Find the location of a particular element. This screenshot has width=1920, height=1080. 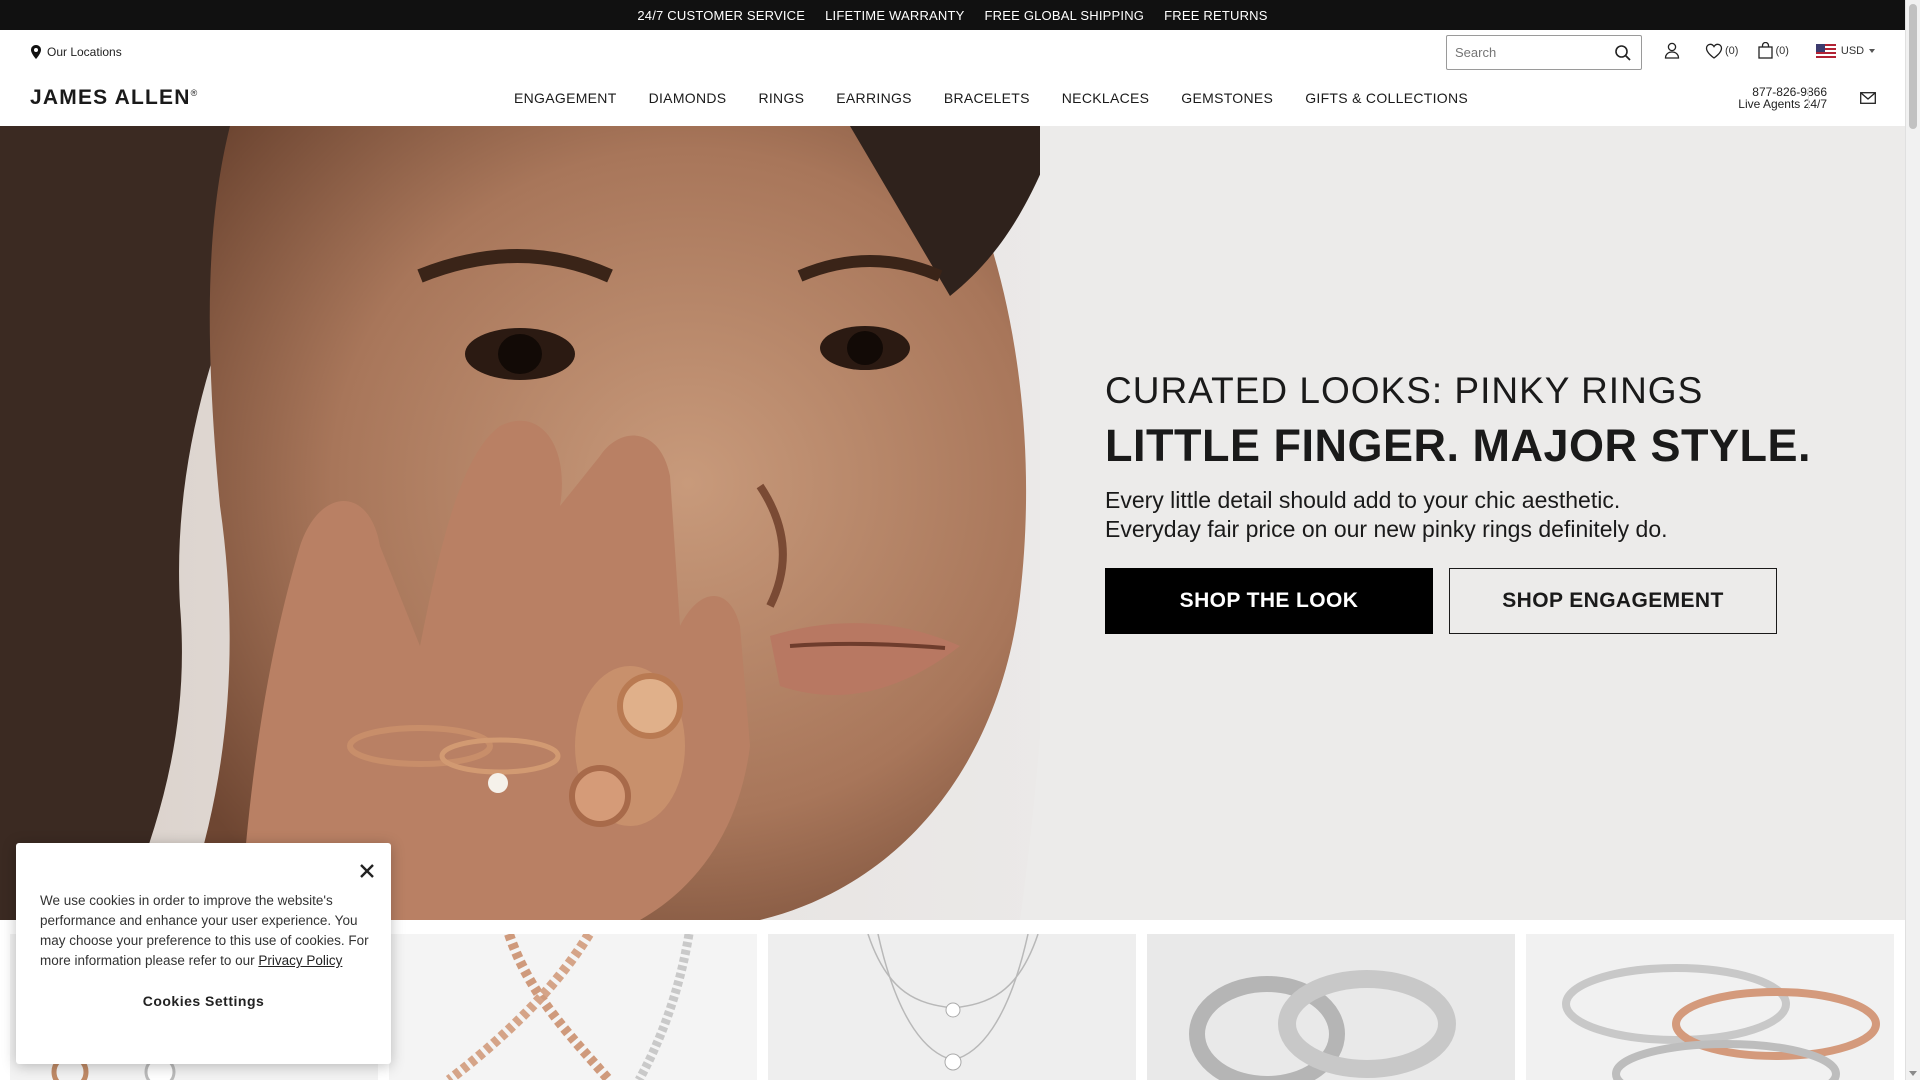

header-utility-icons: (0) (0) USD is located at coordinates (1770, 50).